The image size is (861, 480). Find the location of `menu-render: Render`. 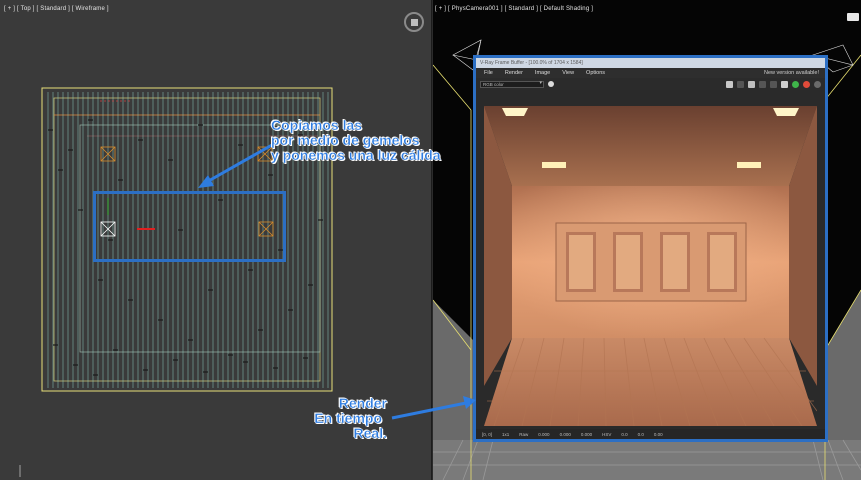

menu-render: Render is located at coordinates (514, 73).